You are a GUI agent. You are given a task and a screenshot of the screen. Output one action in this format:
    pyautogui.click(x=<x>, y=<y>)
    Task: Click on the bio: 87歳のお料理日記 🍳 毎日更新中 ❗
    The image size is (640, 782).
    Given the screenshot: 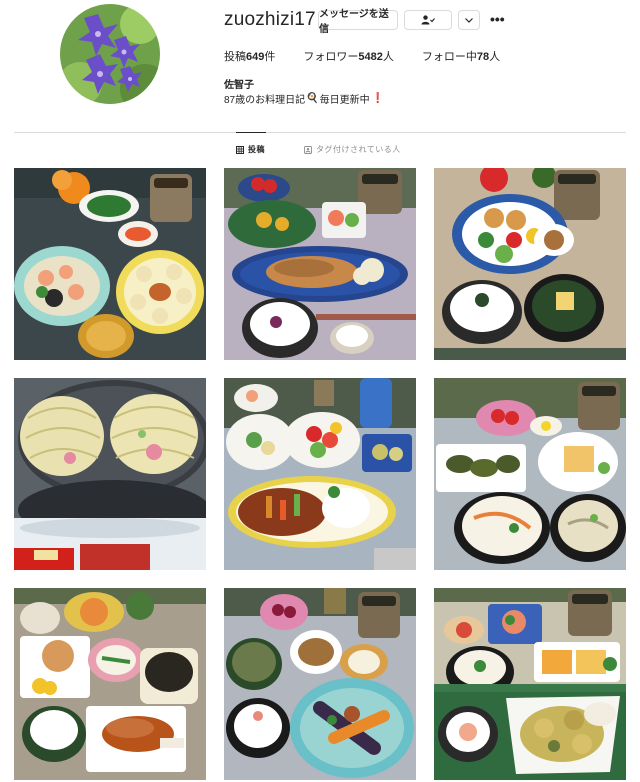 What is the action you would take?
    pyautogui.click(x=304, y=98)
    